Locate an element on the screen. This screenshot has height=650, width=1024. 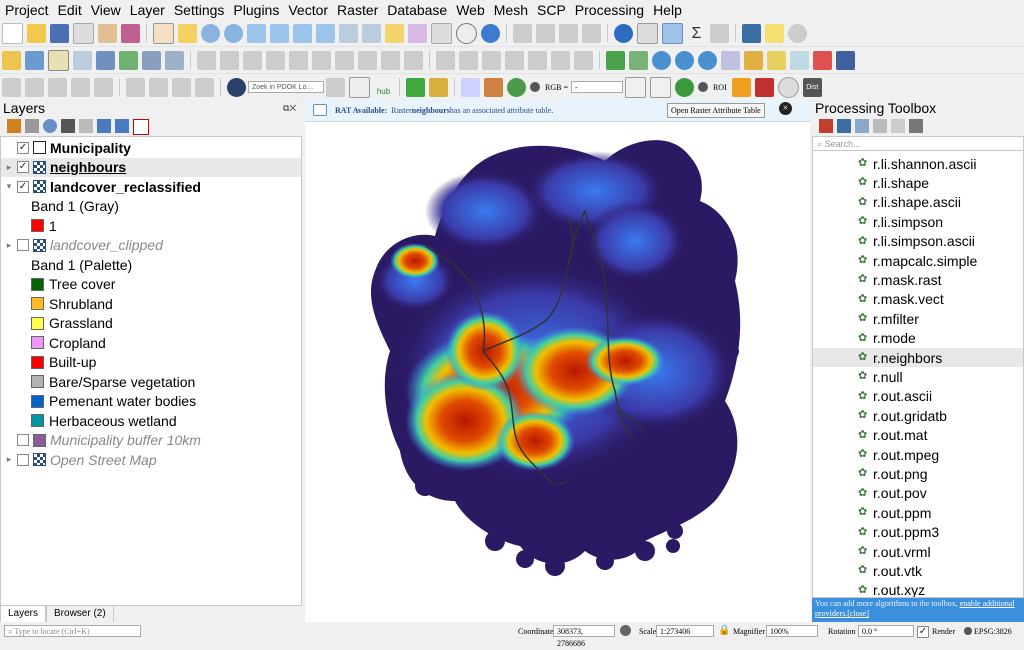
magnifier-field: 100% is located at coordinates (792, 631).